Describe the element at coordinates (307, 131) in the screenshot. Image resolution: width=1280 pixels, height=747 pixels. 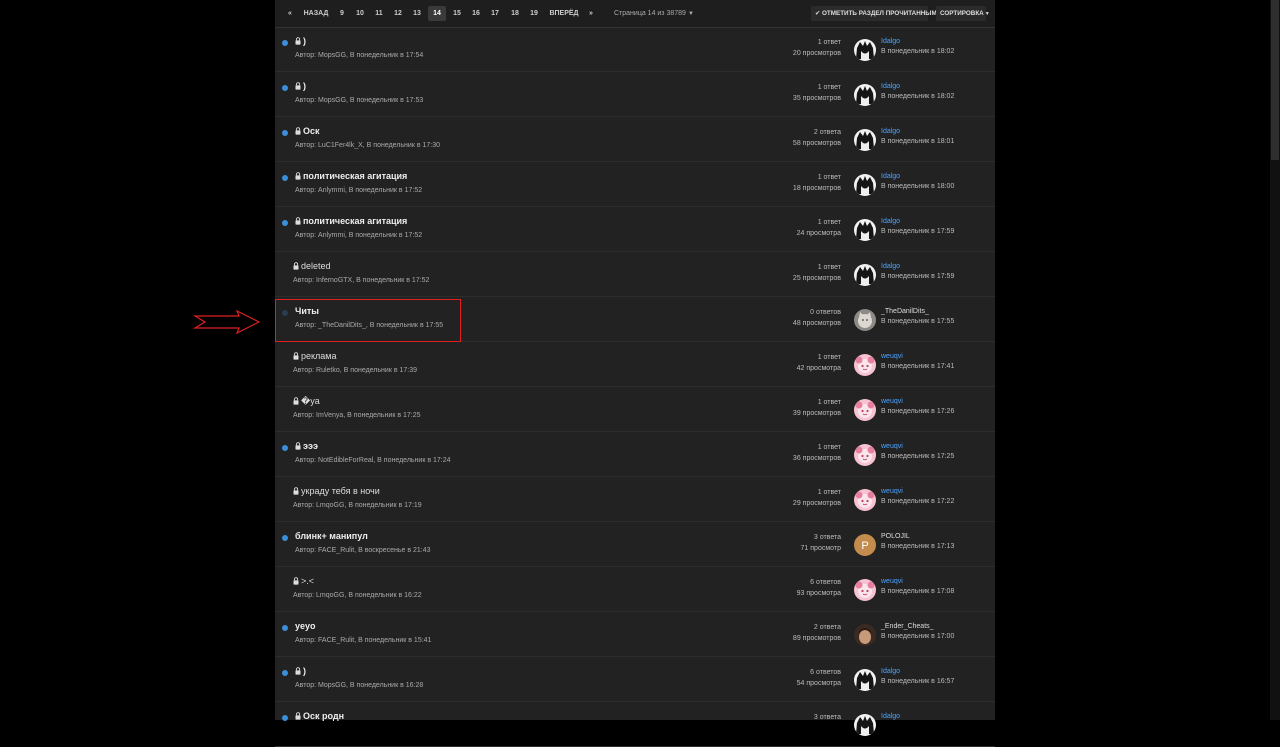
I see `topic-title-link: Оск` at that location.